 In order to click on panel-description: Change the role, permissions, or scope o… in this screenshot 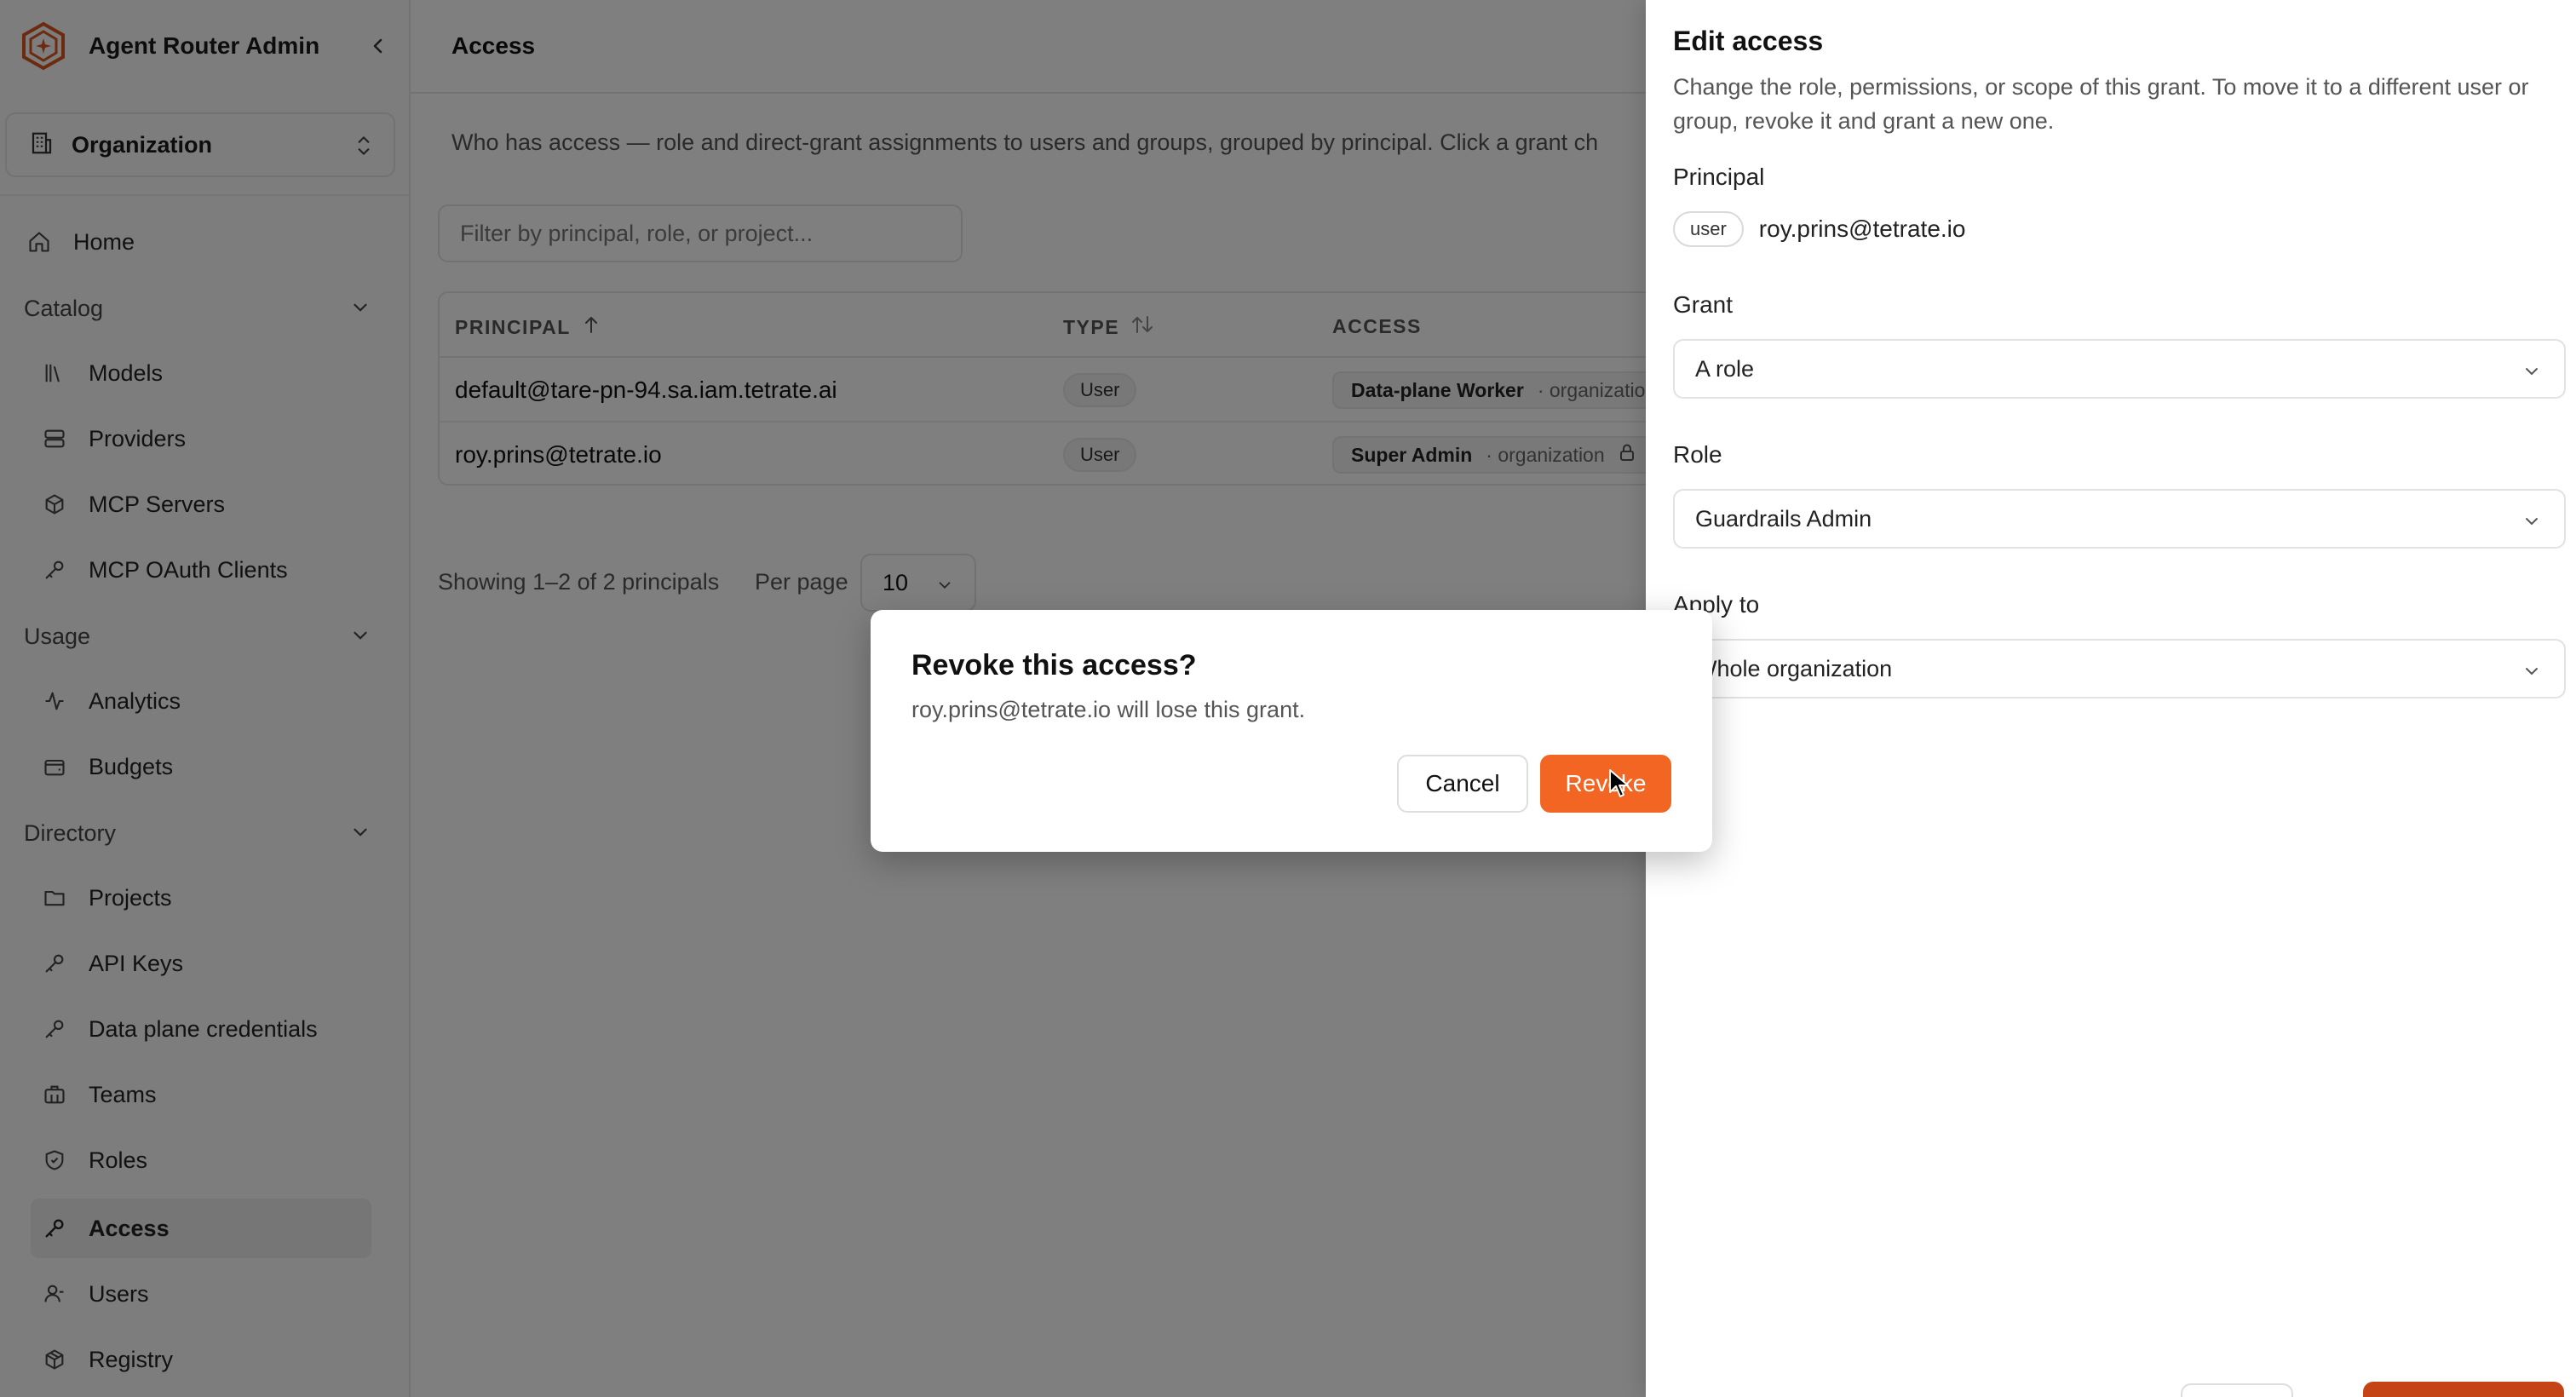, I will do `click(2101, 104)`.